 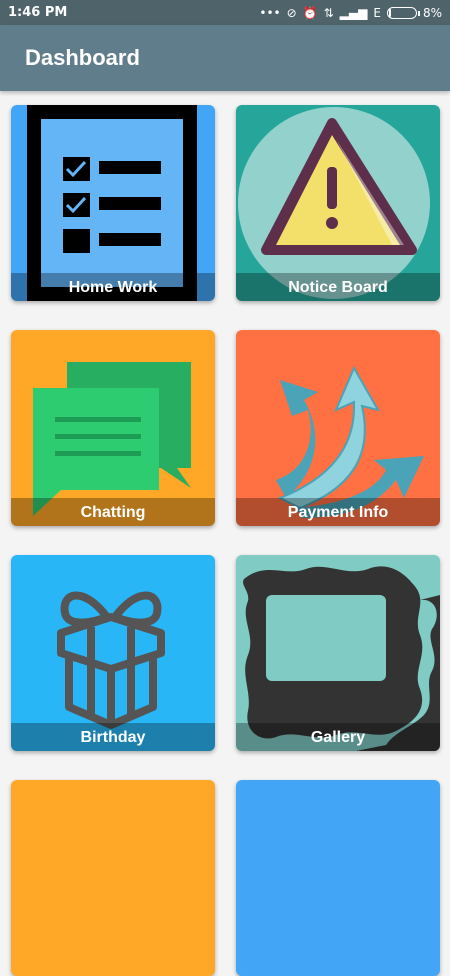 I want to click on tile-partial-left, so click(x=113, y=878).